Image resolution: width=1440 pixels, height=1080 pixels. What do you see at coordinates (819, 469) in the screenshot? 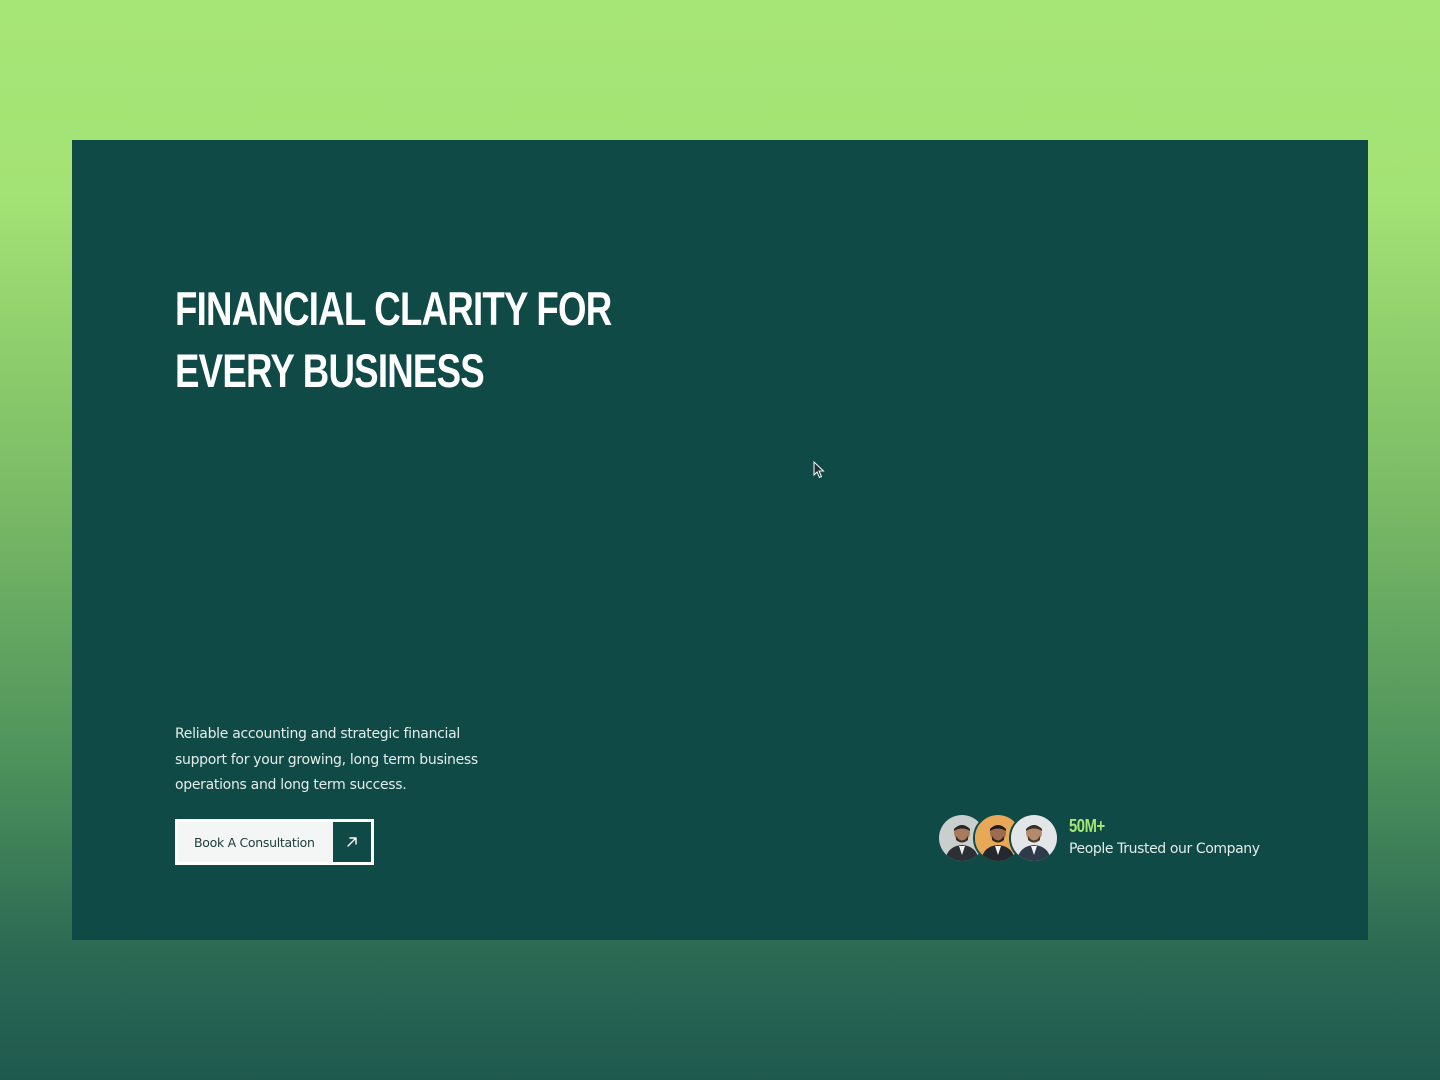
I see `mouse-pointer-icon` at bounding box center [819, 469].